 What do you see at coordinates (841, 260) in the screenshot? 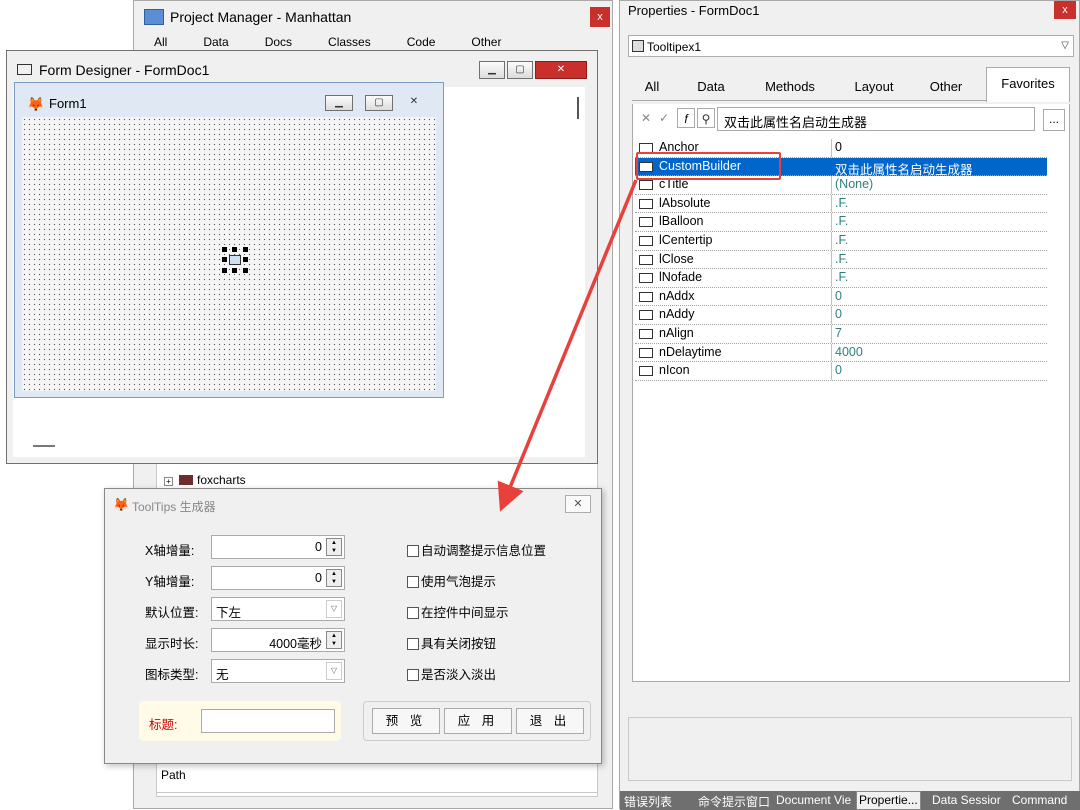
I see `property-row: lClose .F.` at bounding box center [841, 260].